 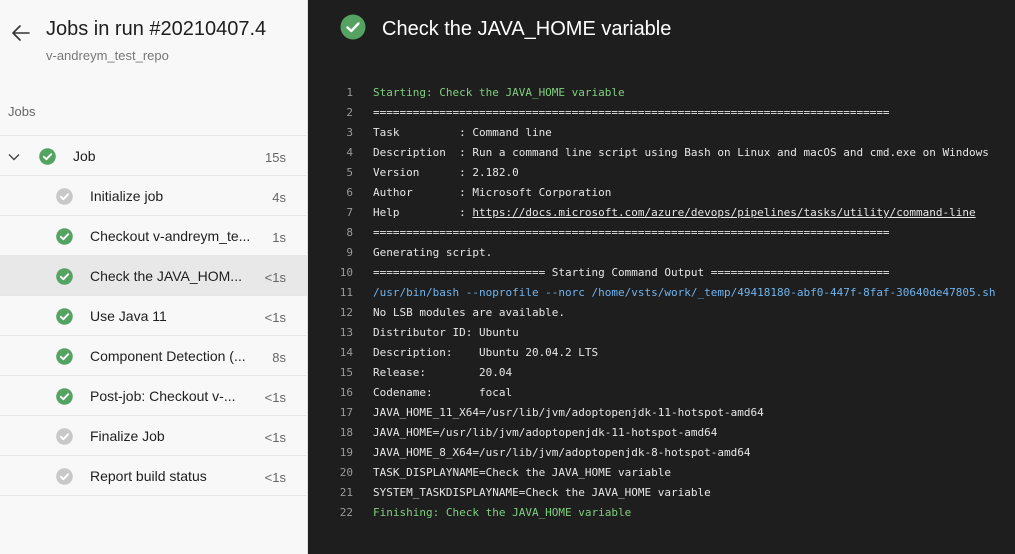 What do you see at coordinates (661, 193) in the screenshot?
I see `log-line: 6 Author : Microsoft Corporation` at bounding box center [661, 193].